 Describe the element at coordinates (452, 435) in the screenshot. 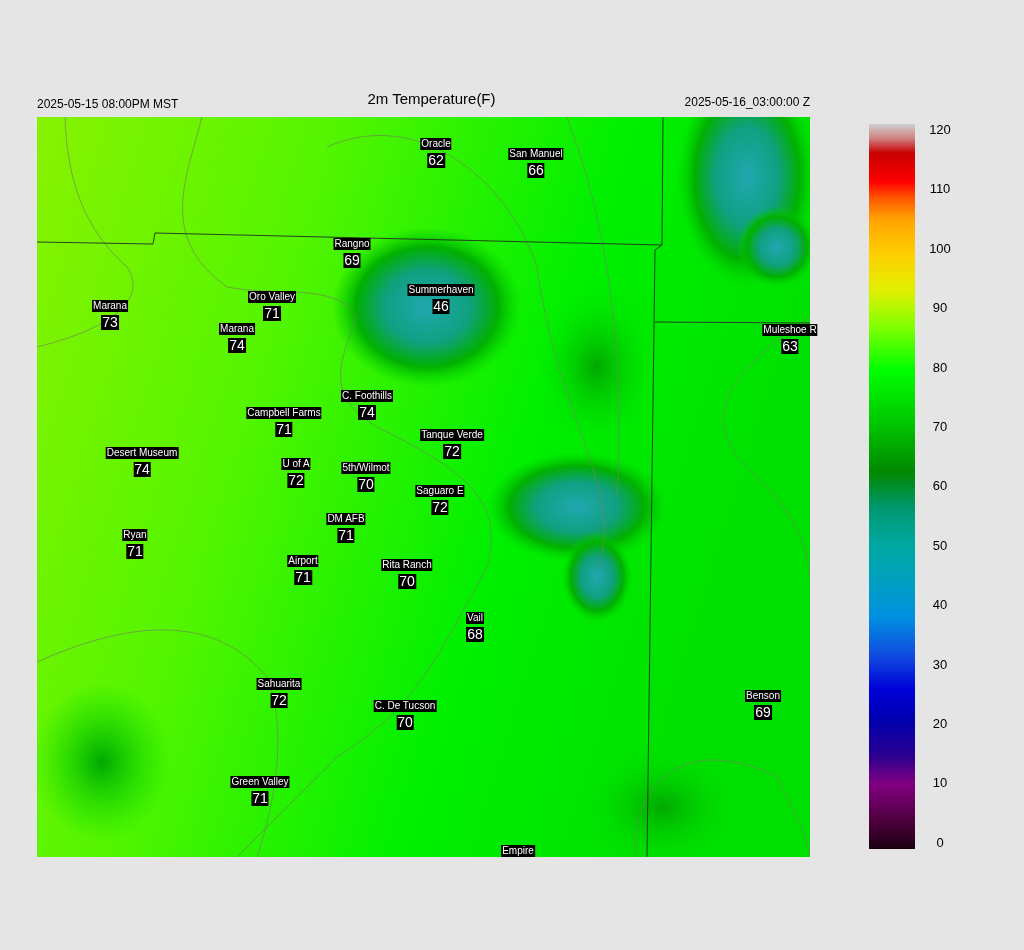

I see `station-name: Tanque Verde` at that location.